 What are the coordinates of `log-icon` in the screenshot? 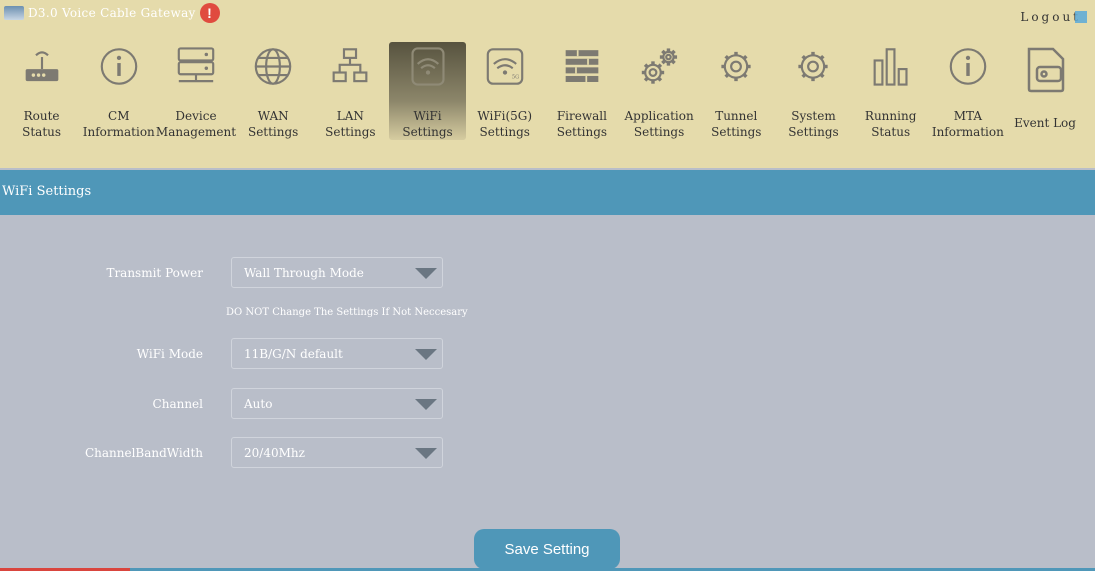 It's located at (1046, 70).